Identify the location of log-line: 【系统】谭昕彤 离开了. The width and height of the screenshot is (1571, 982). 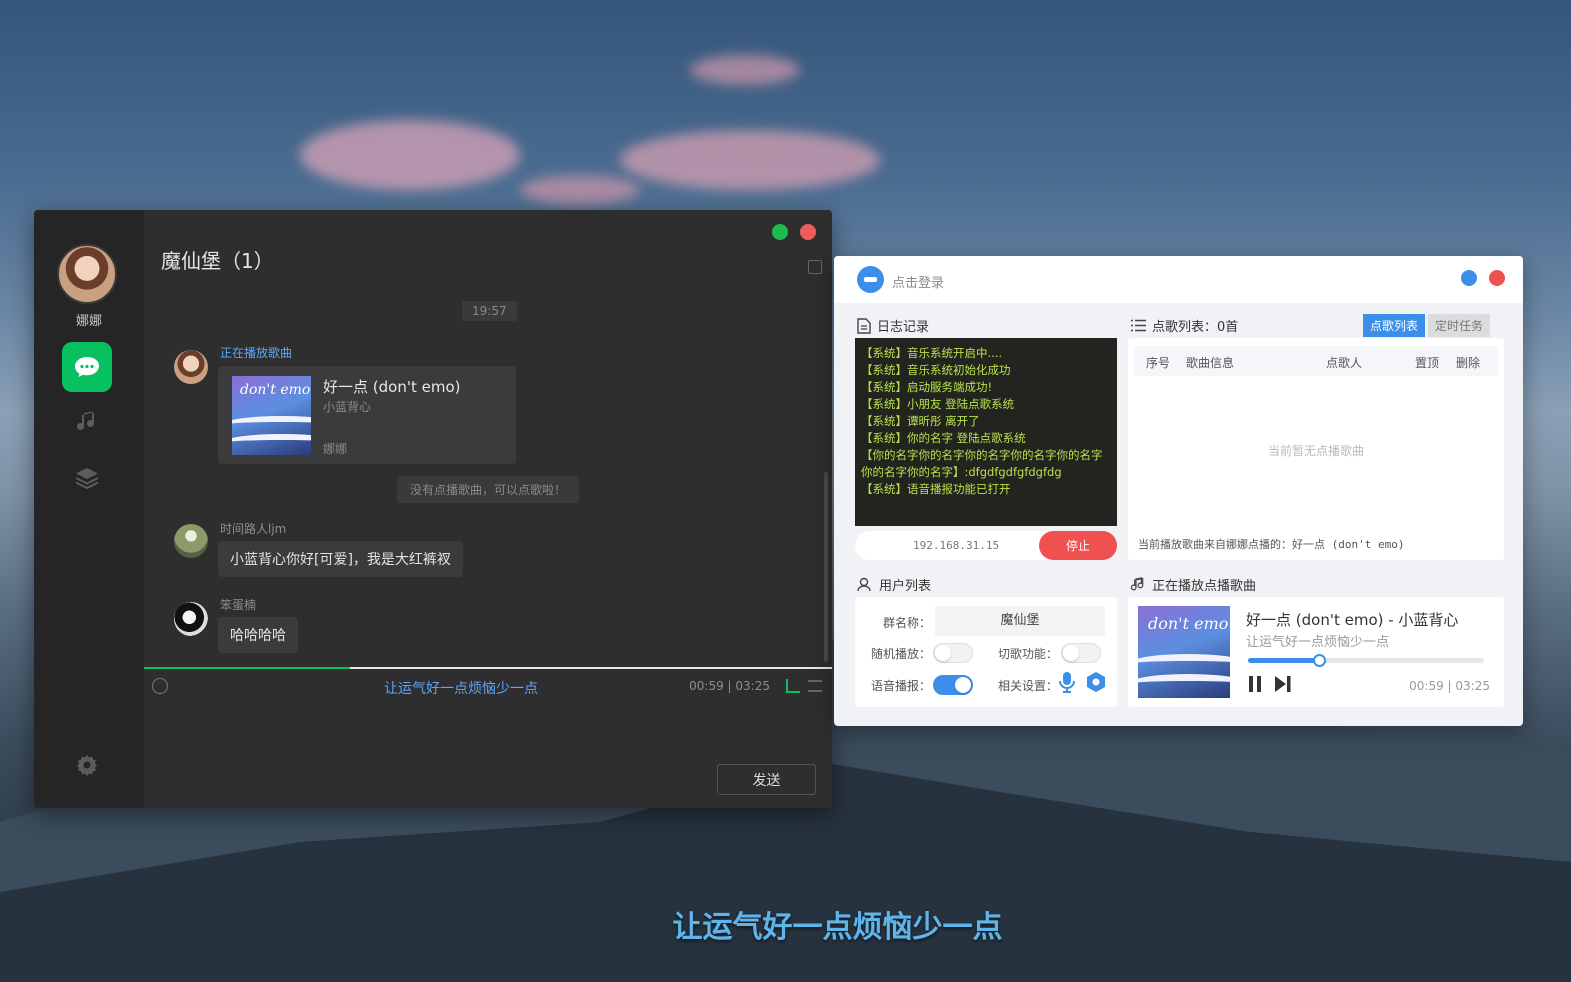
(920, 421).